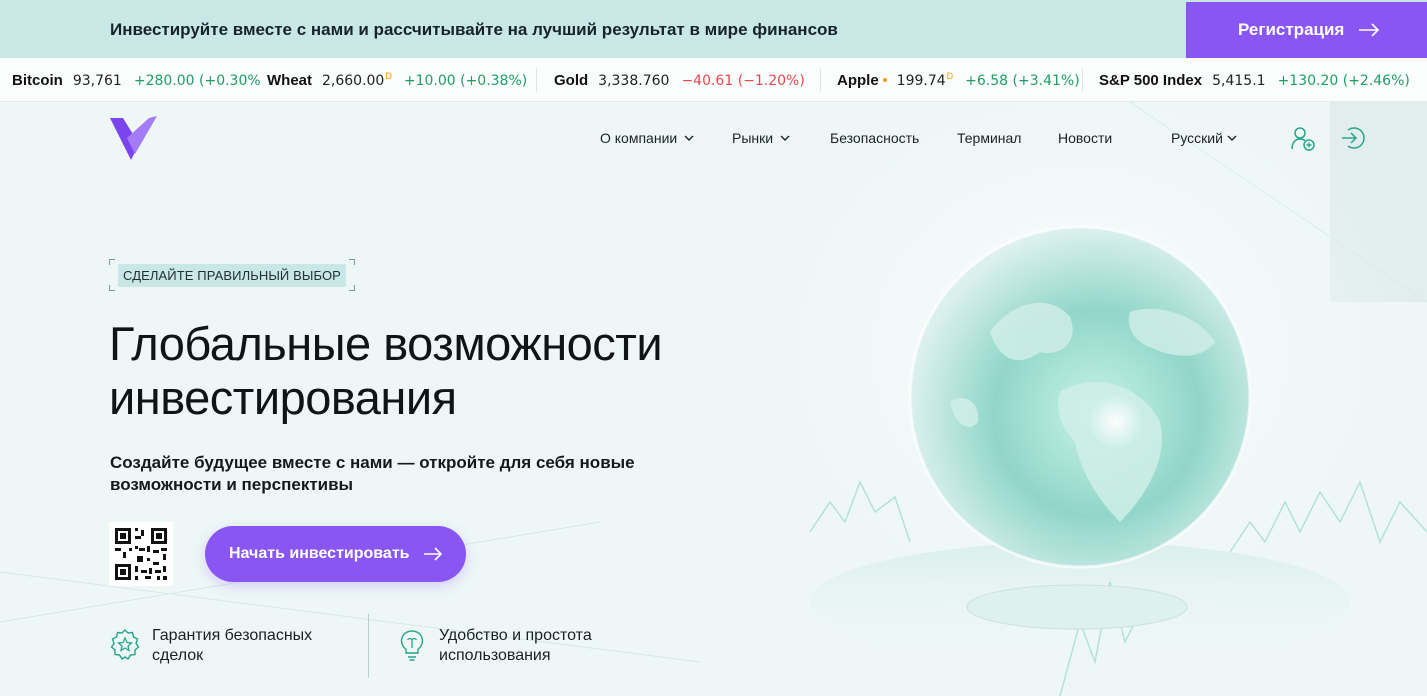  Describe the element at coordinates (639, 138) in the screenshot. I see `nav-item-label: О компании` at that location.